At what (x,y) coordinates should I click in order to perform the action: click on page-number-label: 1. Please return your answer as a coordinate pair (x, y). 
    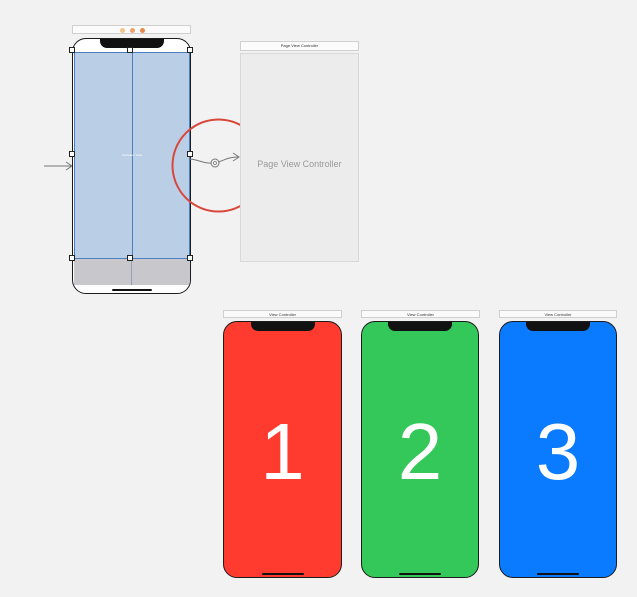
    Looking at the image, I should click on (282, 451).